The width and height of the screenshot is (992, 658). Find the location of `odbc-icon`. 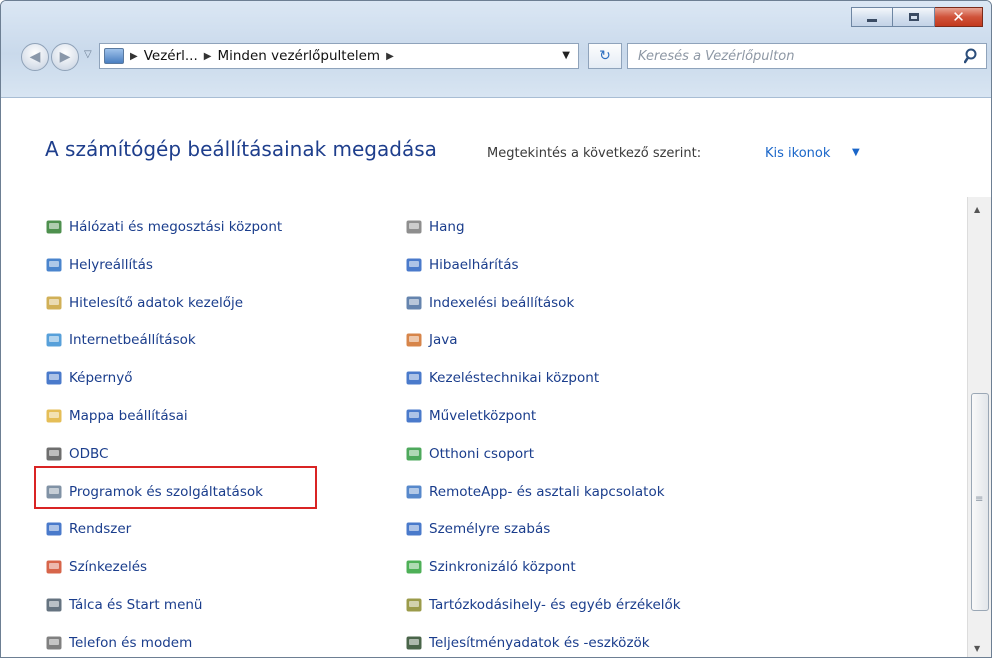

odbc-icon is located at coordinates (54, 454).